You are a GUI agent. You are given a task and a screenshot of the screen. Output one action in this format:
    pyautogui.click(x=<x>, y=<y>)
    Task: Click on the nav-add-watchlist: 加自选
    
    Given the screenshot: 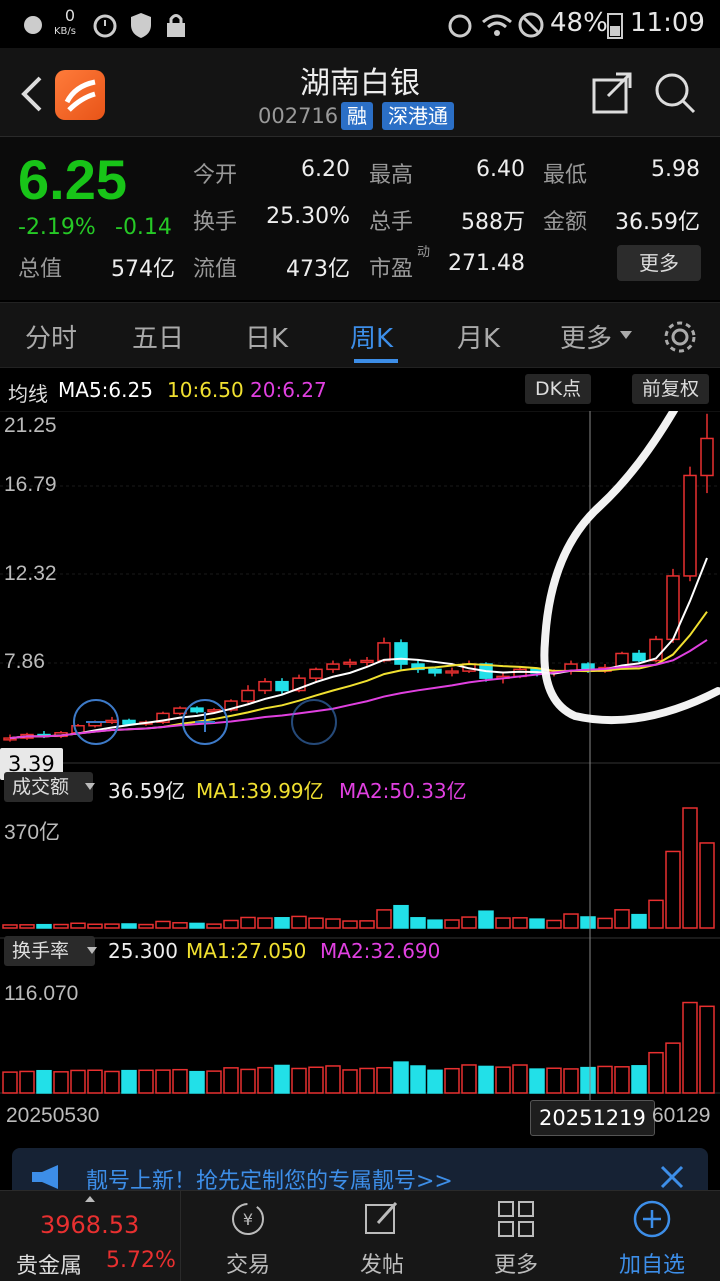 What is the action you would take?
    pyautogui.click(x=652, y=1236)
    